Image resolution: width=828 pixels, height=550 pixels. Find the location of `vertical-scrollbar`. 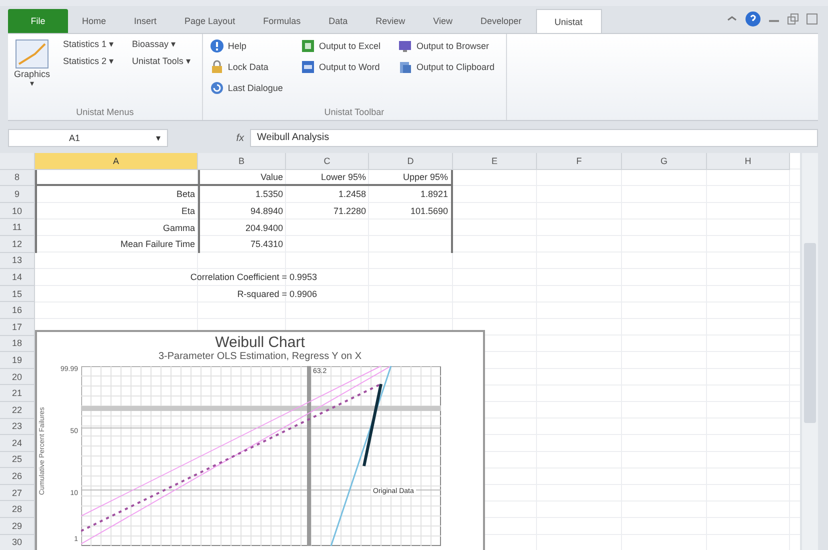

vertical-scrollbar is located at coordinates (810, 351).